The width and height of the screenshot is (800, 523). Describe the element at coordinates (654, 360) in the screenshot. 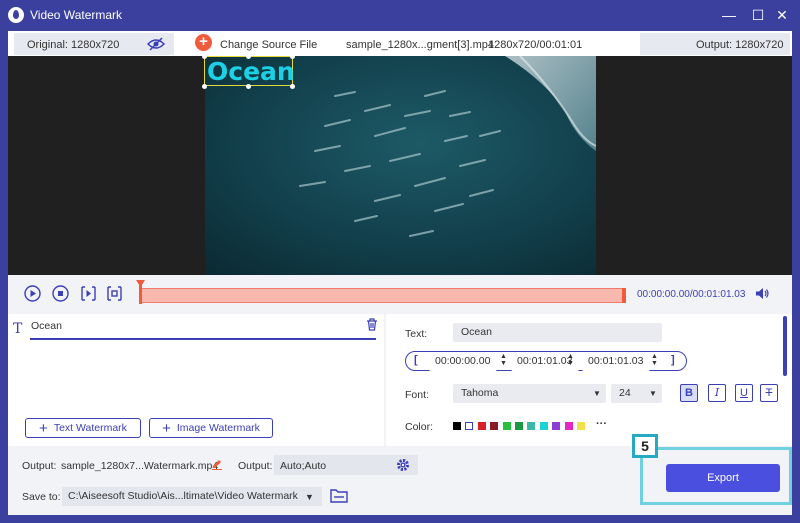

I see `duration-stepper: ▲ ▼` at that location.